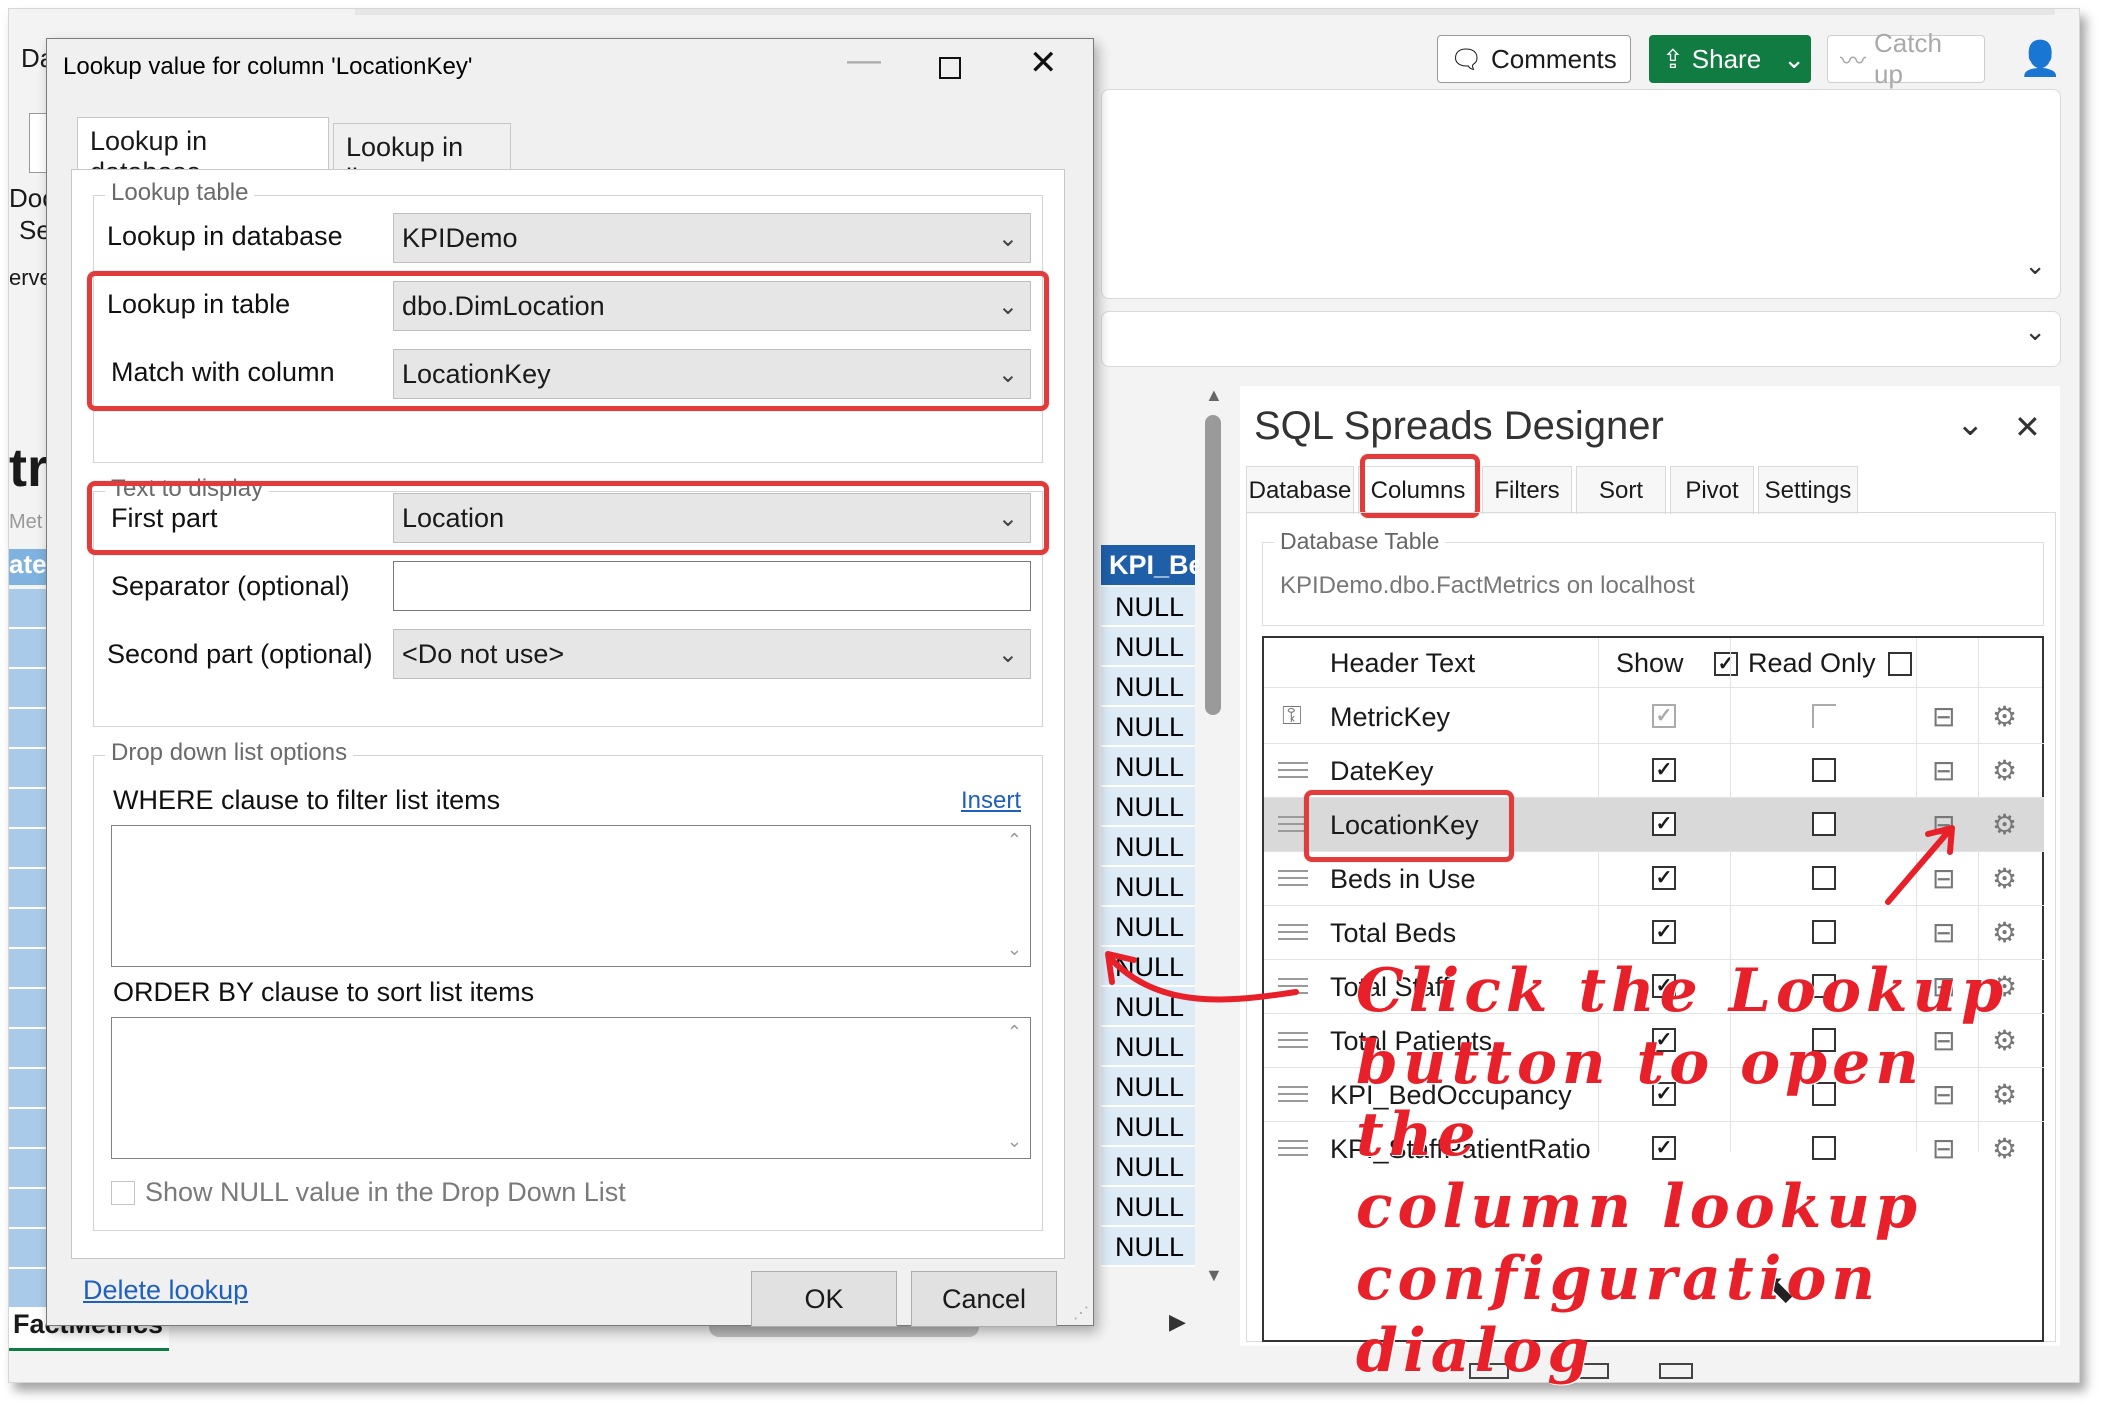  What do you see at coordinates (1530, 914) in the screenshot?
I see `annotation-arrows` at bounding box center [1530, 914].